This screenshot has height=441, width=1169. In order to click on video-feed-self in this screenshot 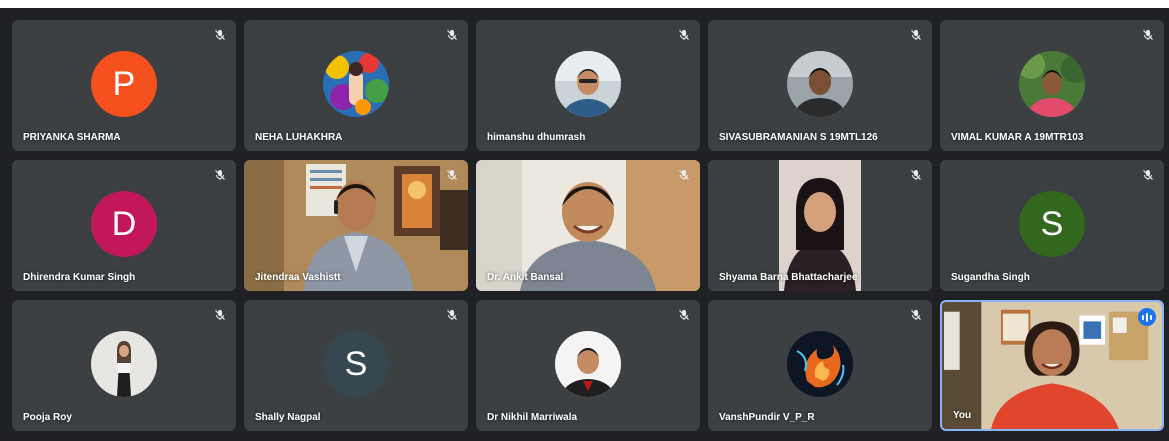, I will do `click(1052, 365)`.